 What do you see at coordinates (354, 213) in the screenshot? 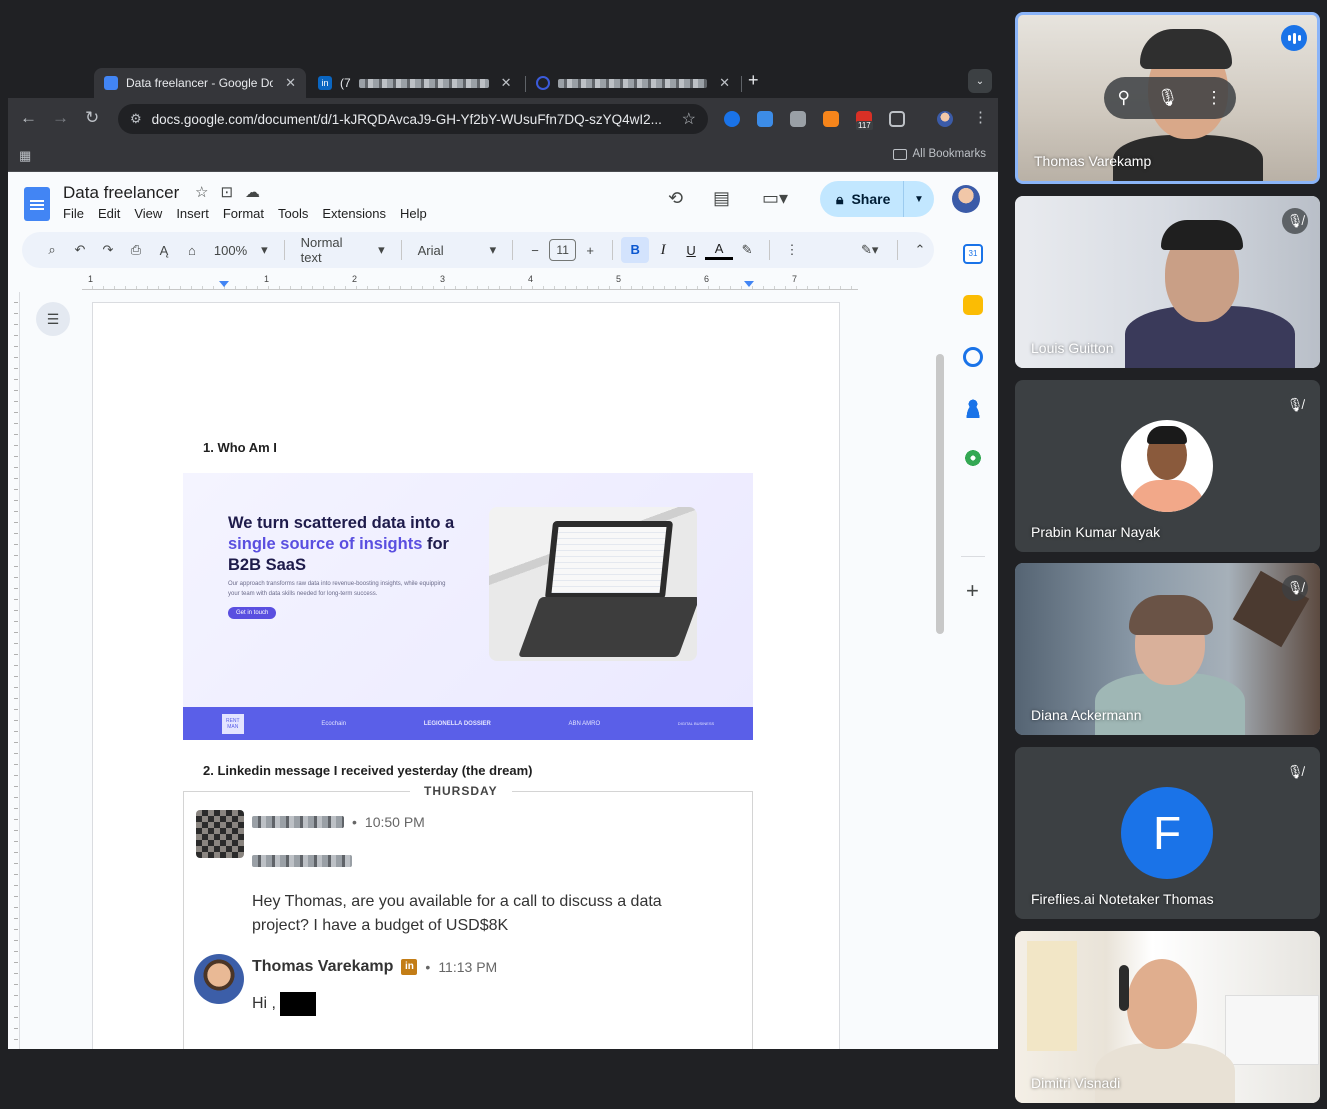
I see `menu-extensions: Extensions` at bounding box center [354, 213].